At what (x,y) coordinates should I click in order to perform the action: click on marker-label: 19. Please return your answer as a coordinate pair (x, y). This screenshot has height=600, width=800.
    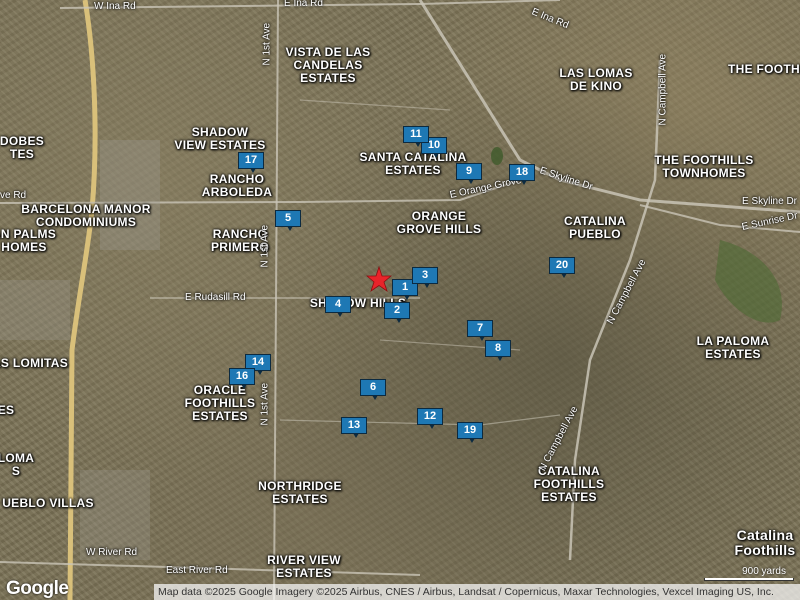
    Looking at the image, I should click on (470, 430).